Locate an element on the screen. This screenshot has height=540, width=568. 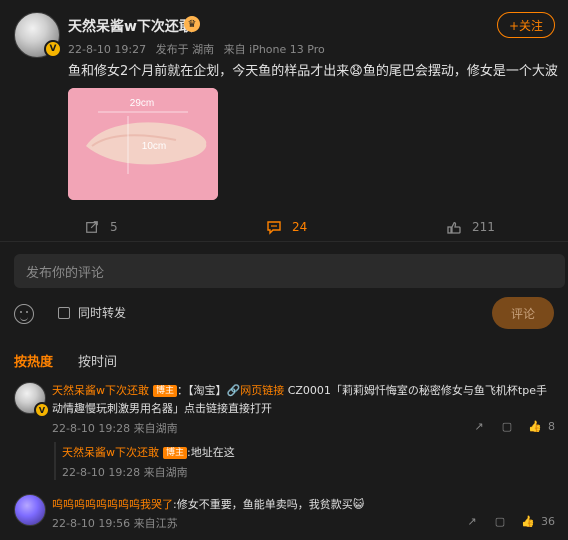
comment-like: 👍 8 is located at coordinates (541, 426).